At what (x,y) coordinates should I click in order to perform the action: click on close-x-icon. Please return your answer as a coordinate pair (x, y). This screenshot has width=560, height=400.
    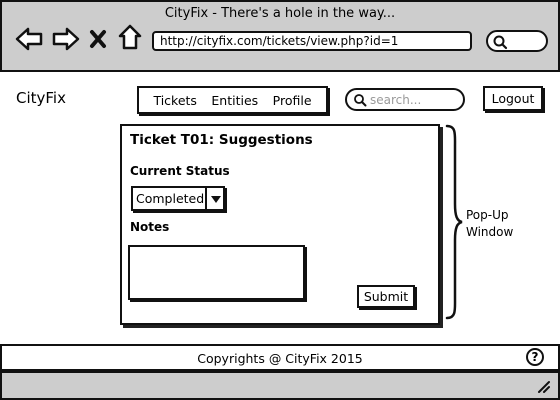
    Looking at the image, I should click on (98, 39).